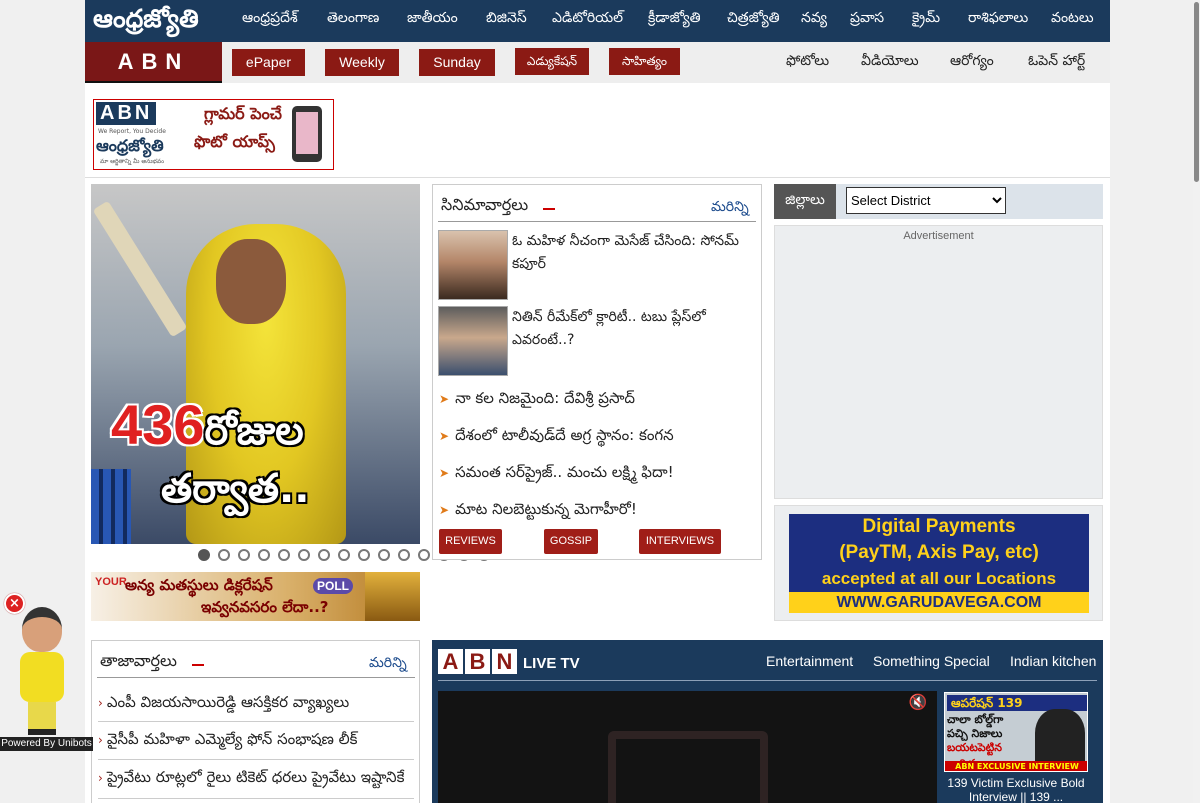 The image size is (1200, 803). What do you see at coordinates (509, 661) in the screenshot?
I see `abn-live-logo: A B N LIVE TV` at bounding box center [509, 661].